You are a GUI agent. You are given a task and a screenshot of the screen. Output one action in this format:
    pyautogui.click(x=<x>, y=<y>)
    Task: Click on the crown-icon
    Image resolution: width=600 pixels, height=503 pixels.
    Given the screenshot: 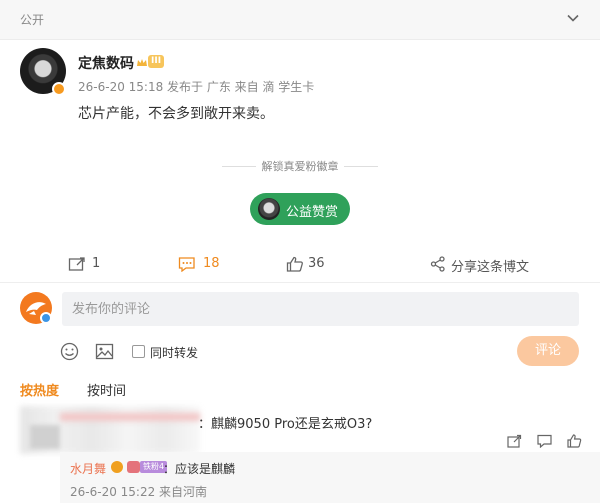 What is the action you would take?
    pyautogui.click(x=142, y=63)
    